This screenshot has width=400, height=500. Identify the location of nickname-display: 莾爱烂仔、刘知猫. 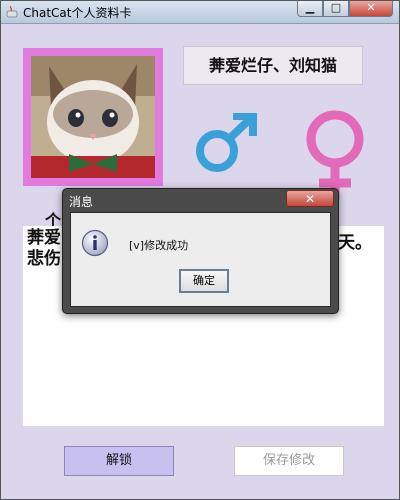
(273, 65).